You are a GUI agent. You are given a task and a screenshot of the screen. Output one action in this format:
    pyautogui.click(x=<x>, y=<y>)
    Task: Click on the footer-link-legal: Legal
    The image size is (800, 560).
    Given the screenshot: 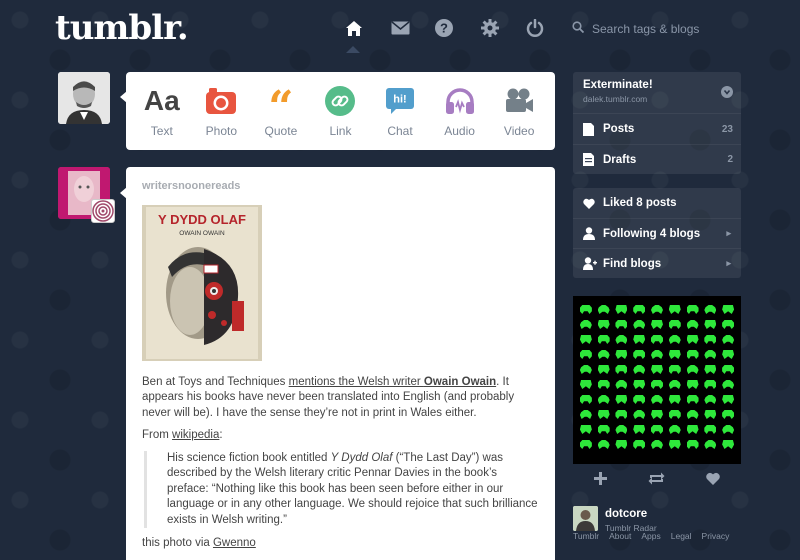 What is the action you would take?
    pyautogui.click(x=681, y=536)
    